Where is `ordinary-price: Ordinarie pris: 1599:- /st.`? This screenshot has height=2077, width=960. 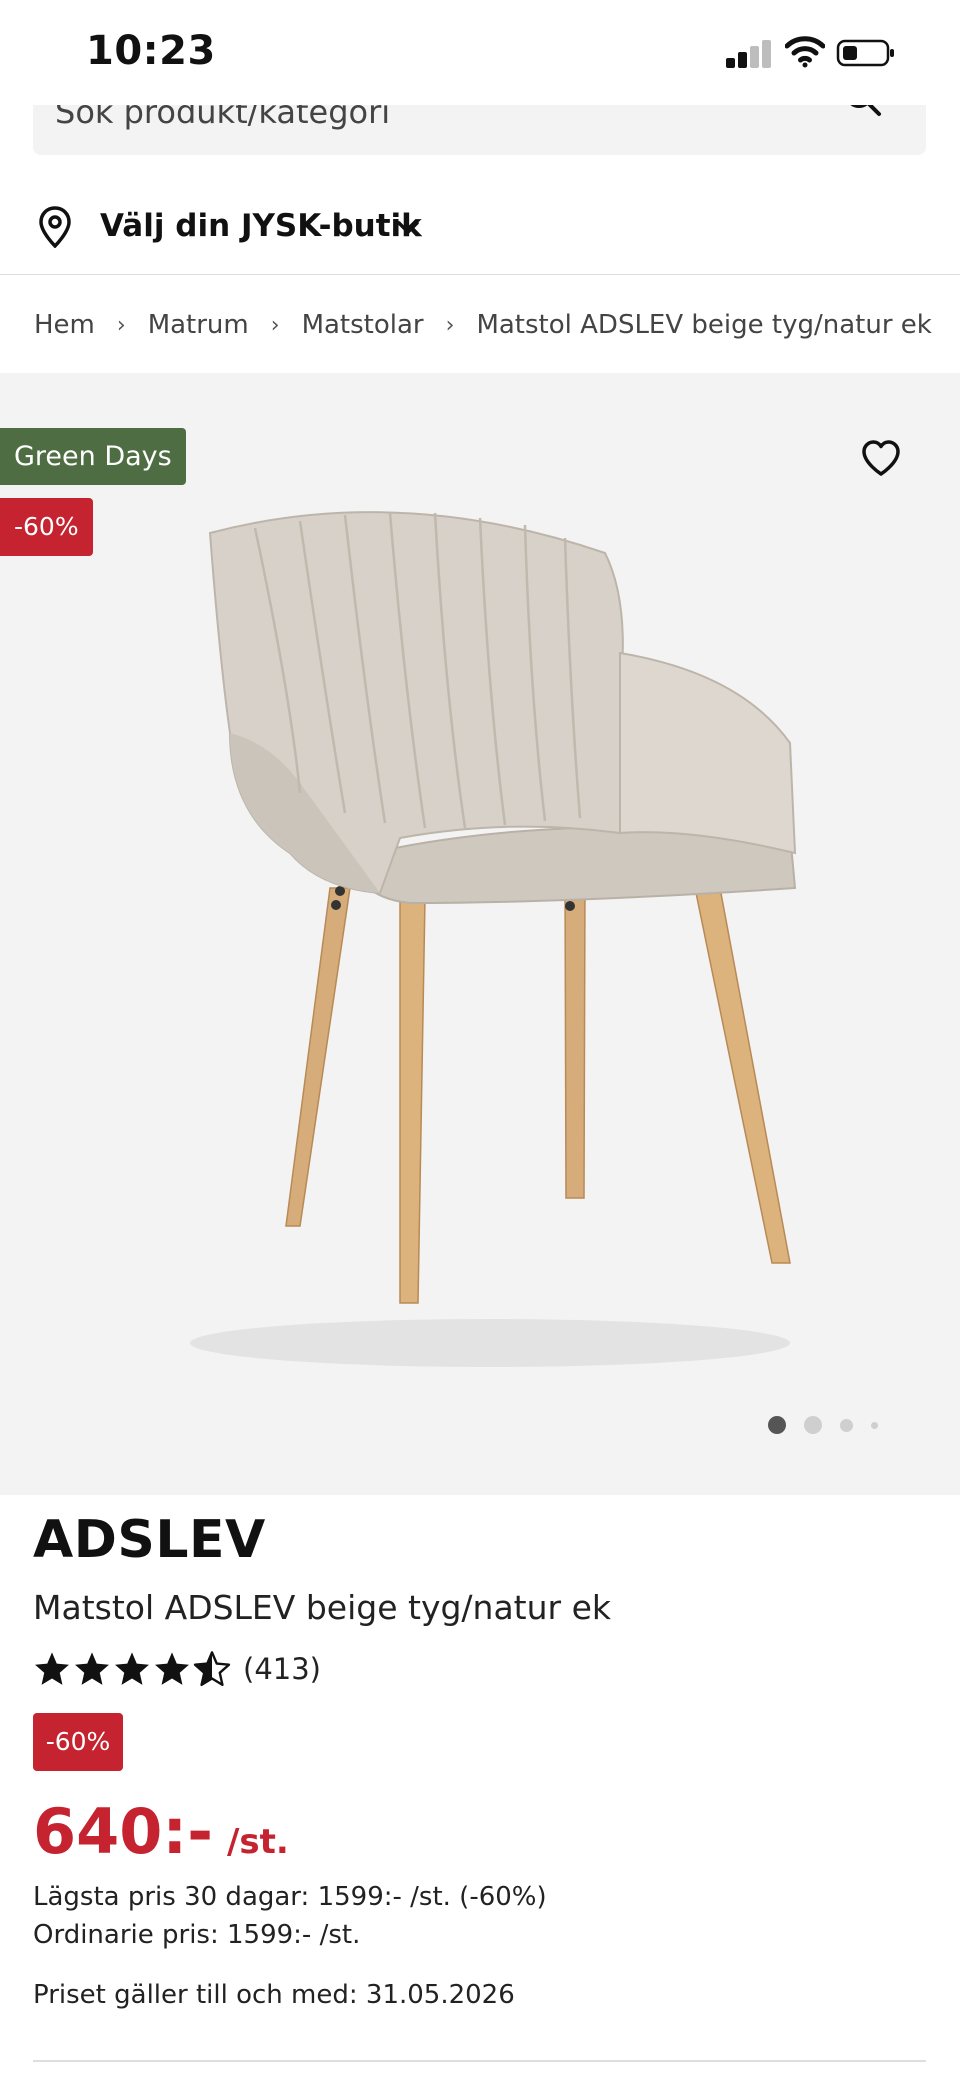
ordinary-price: Ordinarie pris: 1599:- /st. is located at coordinates (197, 1935).